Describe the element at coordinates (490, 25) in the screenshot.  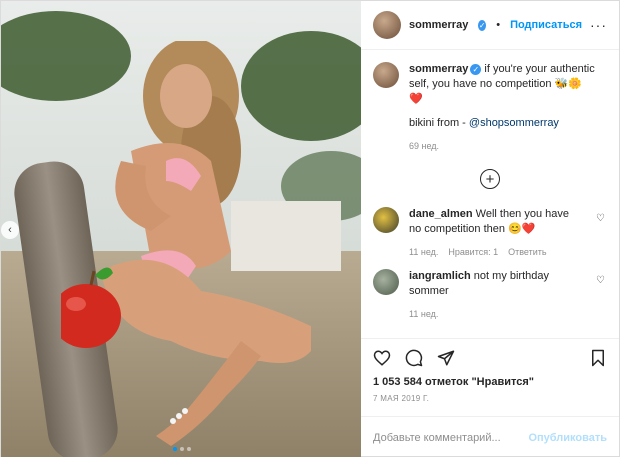
I see `post-header: sommerray ✓ • Подписаться ···` at that location.